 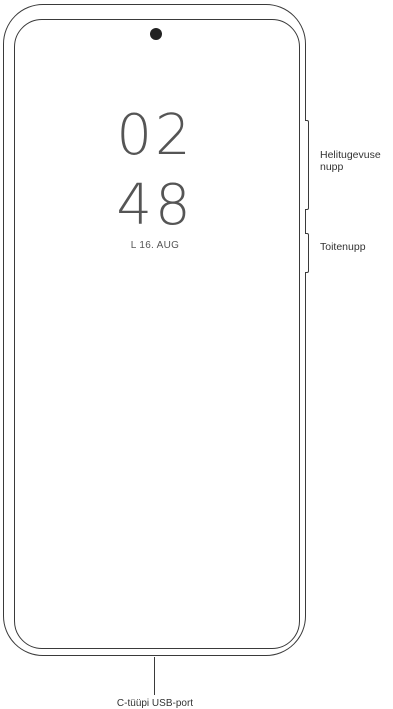 What do you see at coordinates (155, 245) in the screenshot?
I see `lockscreen-date: L 16. AUG` at bounding box center [155, 245].